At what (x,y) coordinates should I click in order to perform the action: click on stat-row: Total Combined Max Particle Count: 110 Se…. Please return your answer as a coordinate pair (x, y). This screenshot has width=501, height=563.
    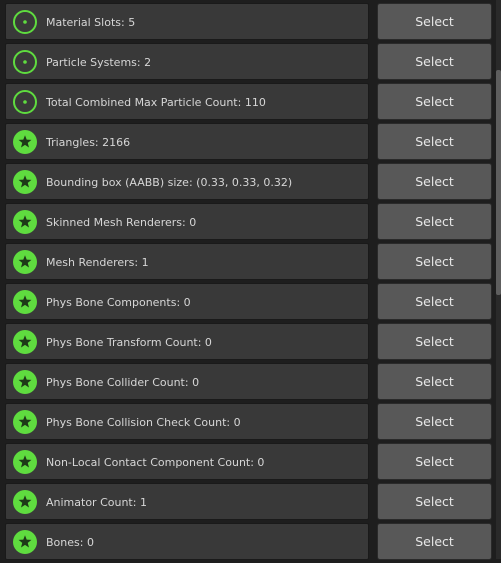
    Looking at the image, I should click on (248, 103).